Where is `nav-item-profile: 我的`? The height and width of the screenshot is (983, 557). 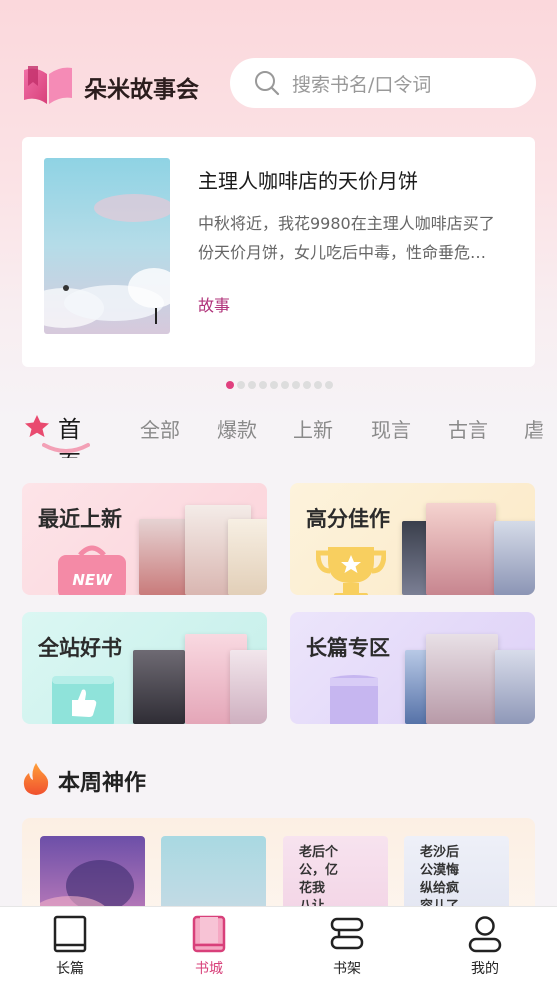
nav-item-profile: 我的 is located at coordinates (485, 945).